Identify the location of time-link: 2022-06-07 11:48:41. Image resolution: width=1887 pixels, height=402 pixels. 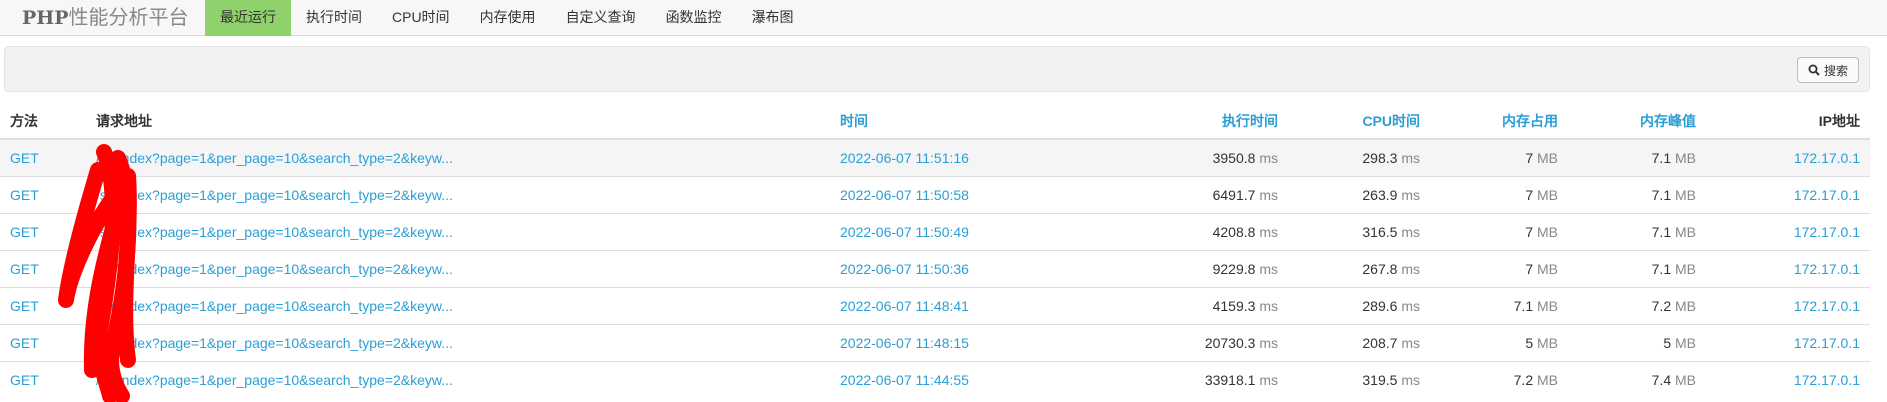
(904, 306).